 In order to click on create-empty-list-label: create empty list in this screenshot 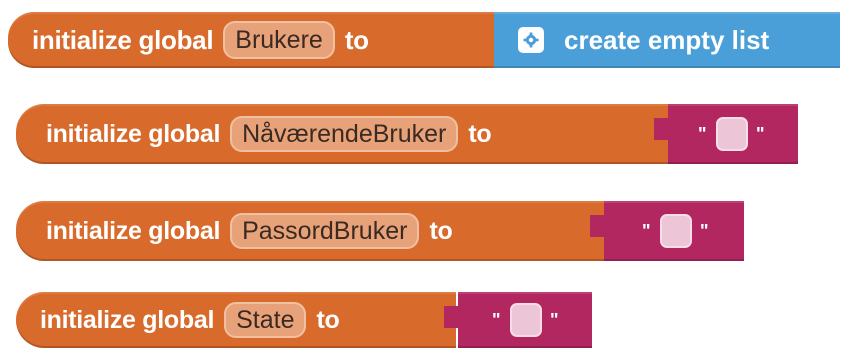, I will do `click(667, 39)`.